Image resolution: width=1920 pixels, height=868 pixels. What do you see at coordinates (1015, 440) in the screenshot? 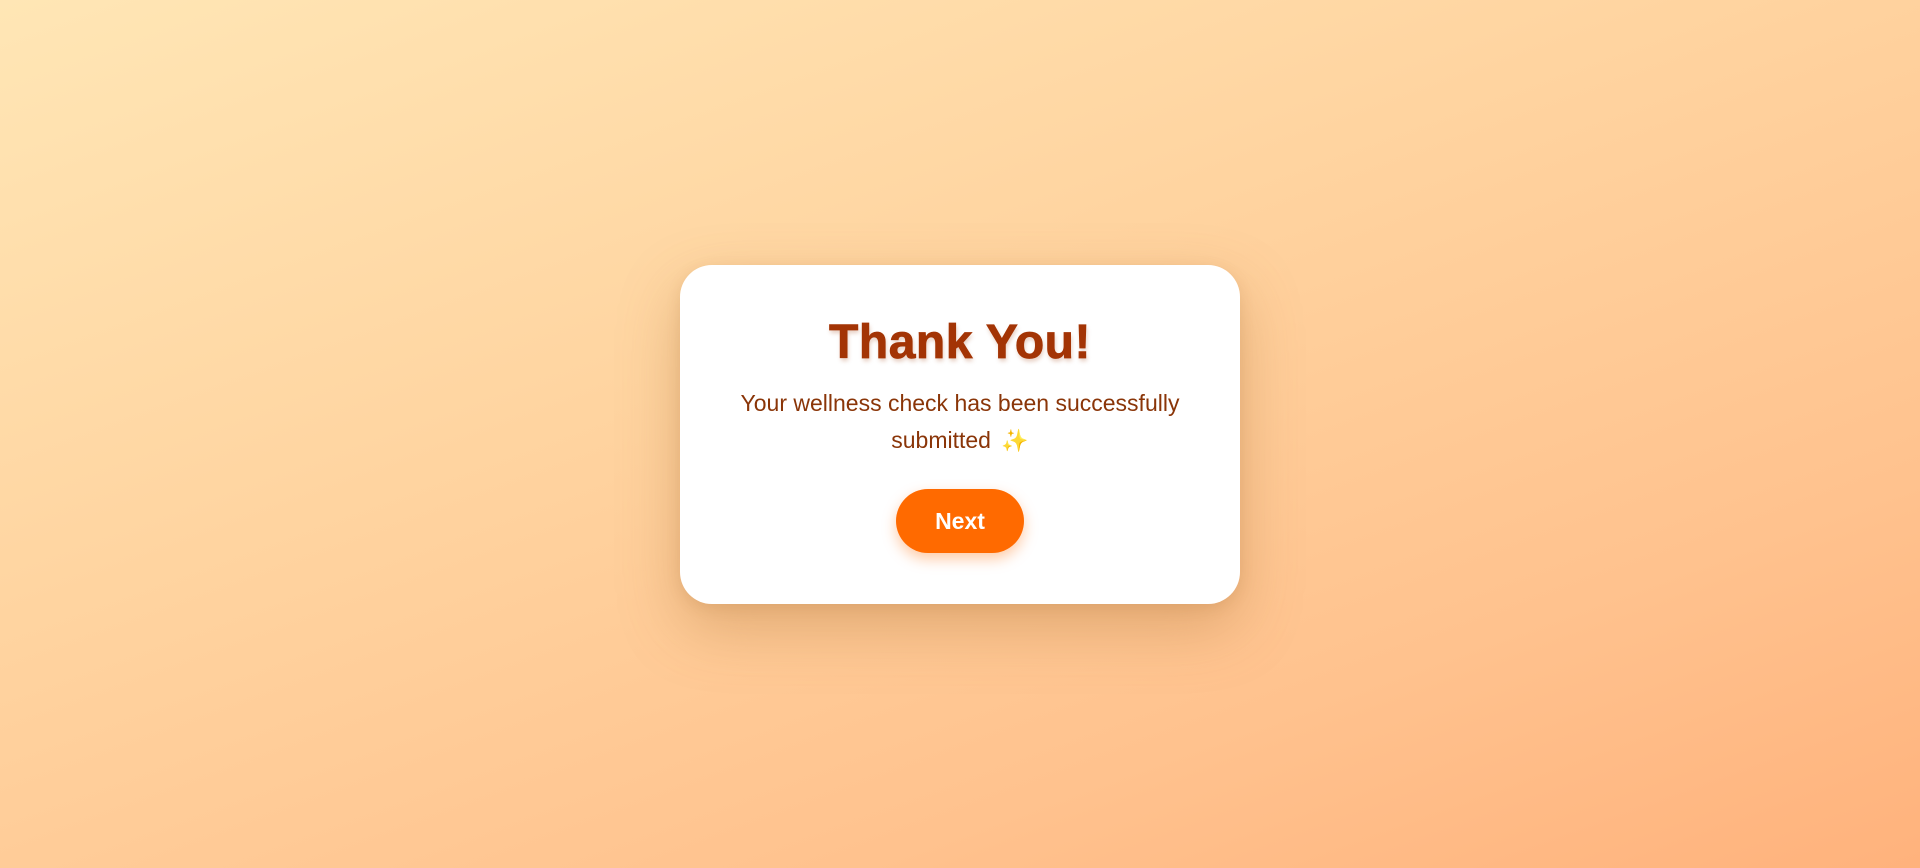
I see `sparkles-icon: ✨` at bounding box center [1015, 440].